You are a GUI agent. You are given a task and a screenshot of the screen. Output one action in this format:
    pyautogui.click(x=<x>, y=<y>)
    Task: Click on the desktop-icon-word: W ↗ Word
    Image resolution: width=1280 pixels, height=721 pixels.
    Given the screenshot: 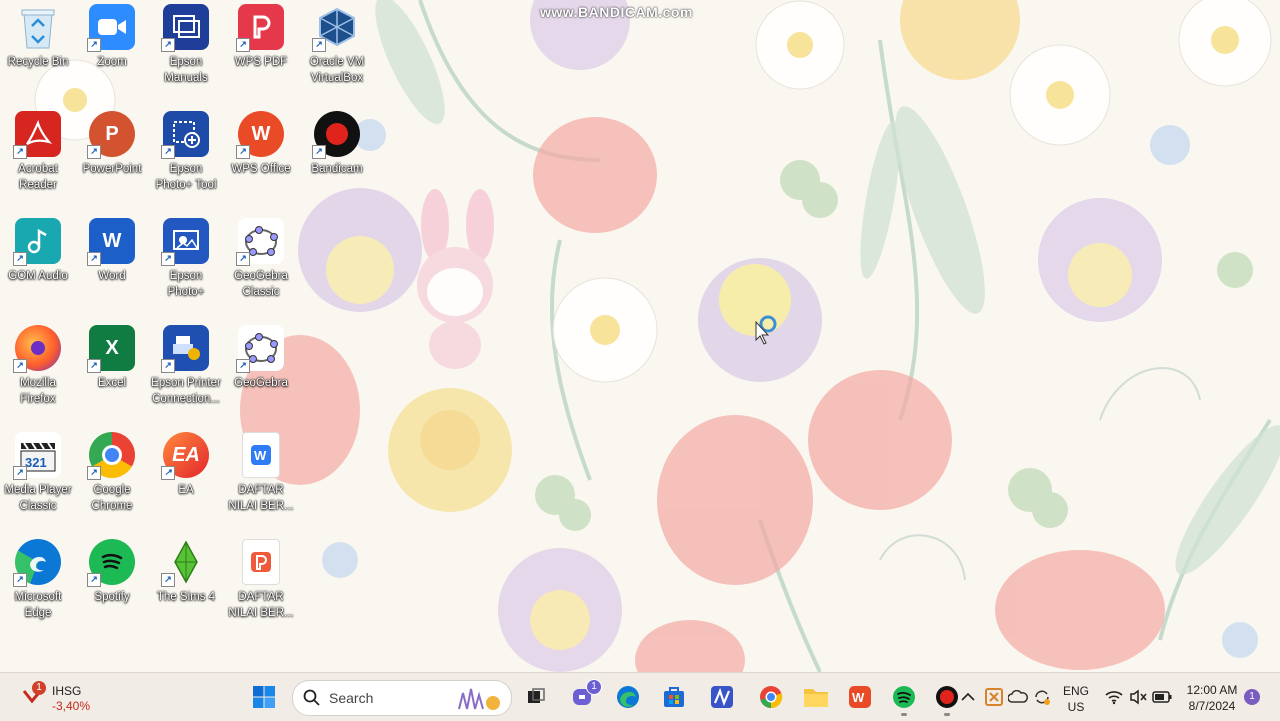 What is the action you would take?
    pyautogui.click(x=112, y=251)
    